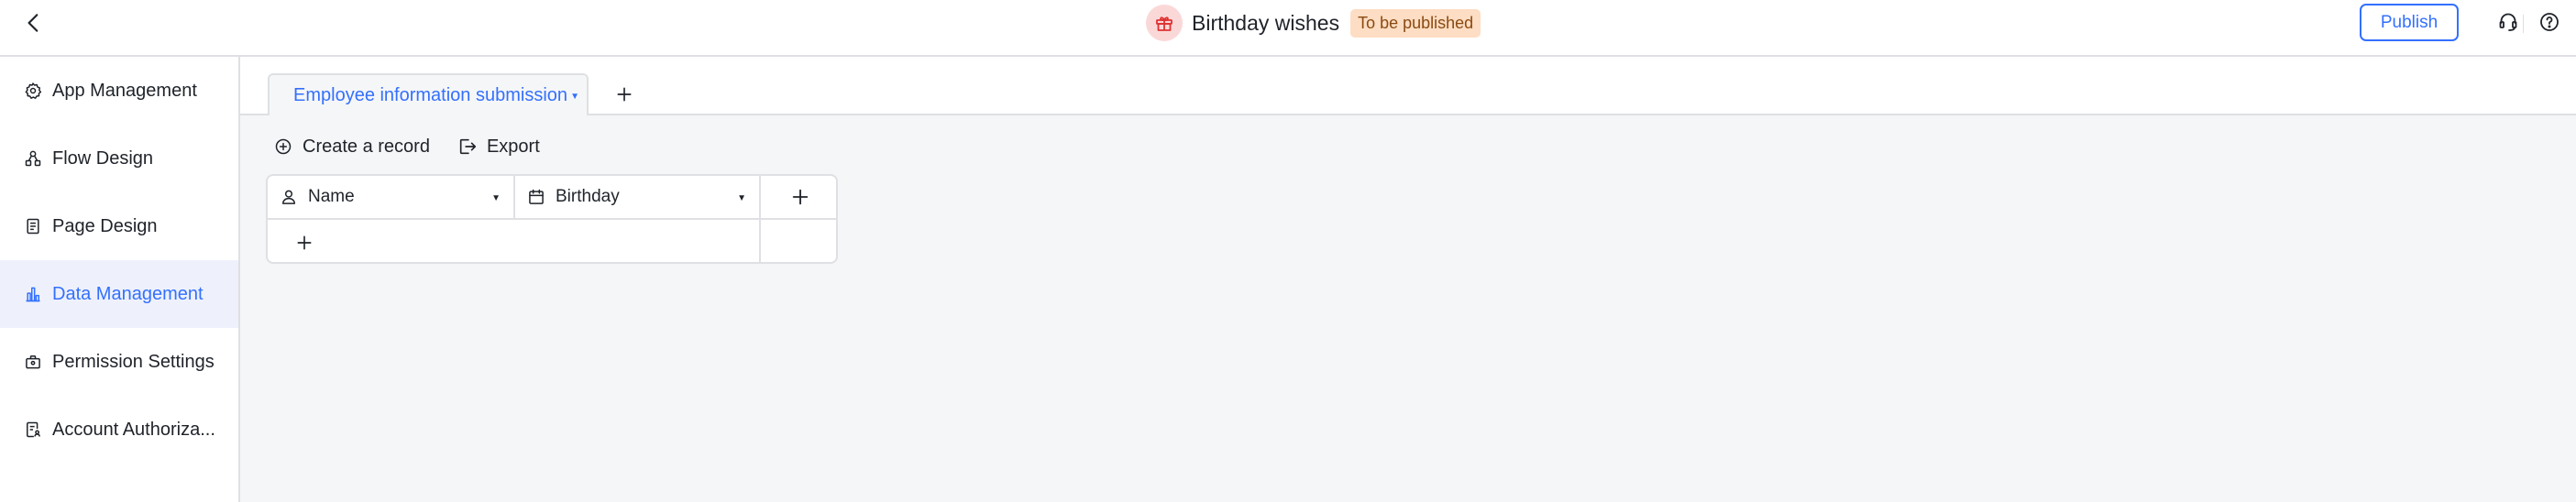  Describe the element at coordinates (283, 146) in the screenshot. I see `plus-circle-icon` at that location.